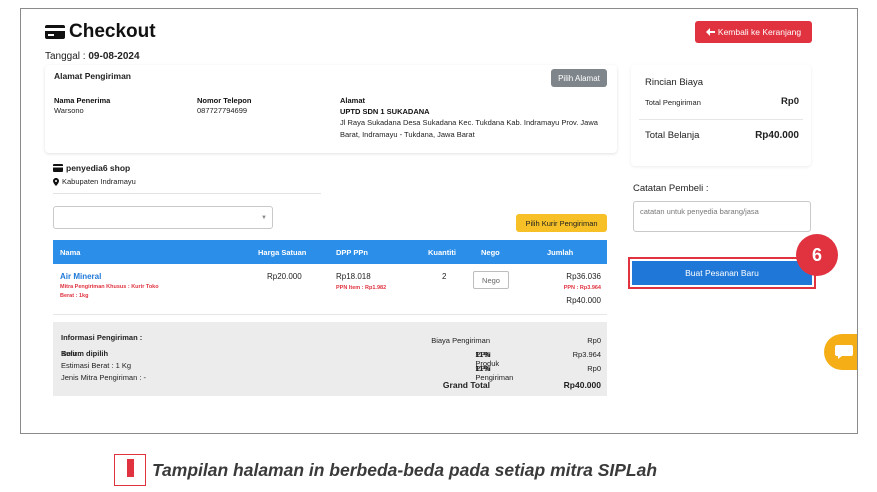 The height and width of the screenshot is (492, 877). Describe the element at coordinates (70, 252) in the screenshot. I see `col-name: Nama` at that location.